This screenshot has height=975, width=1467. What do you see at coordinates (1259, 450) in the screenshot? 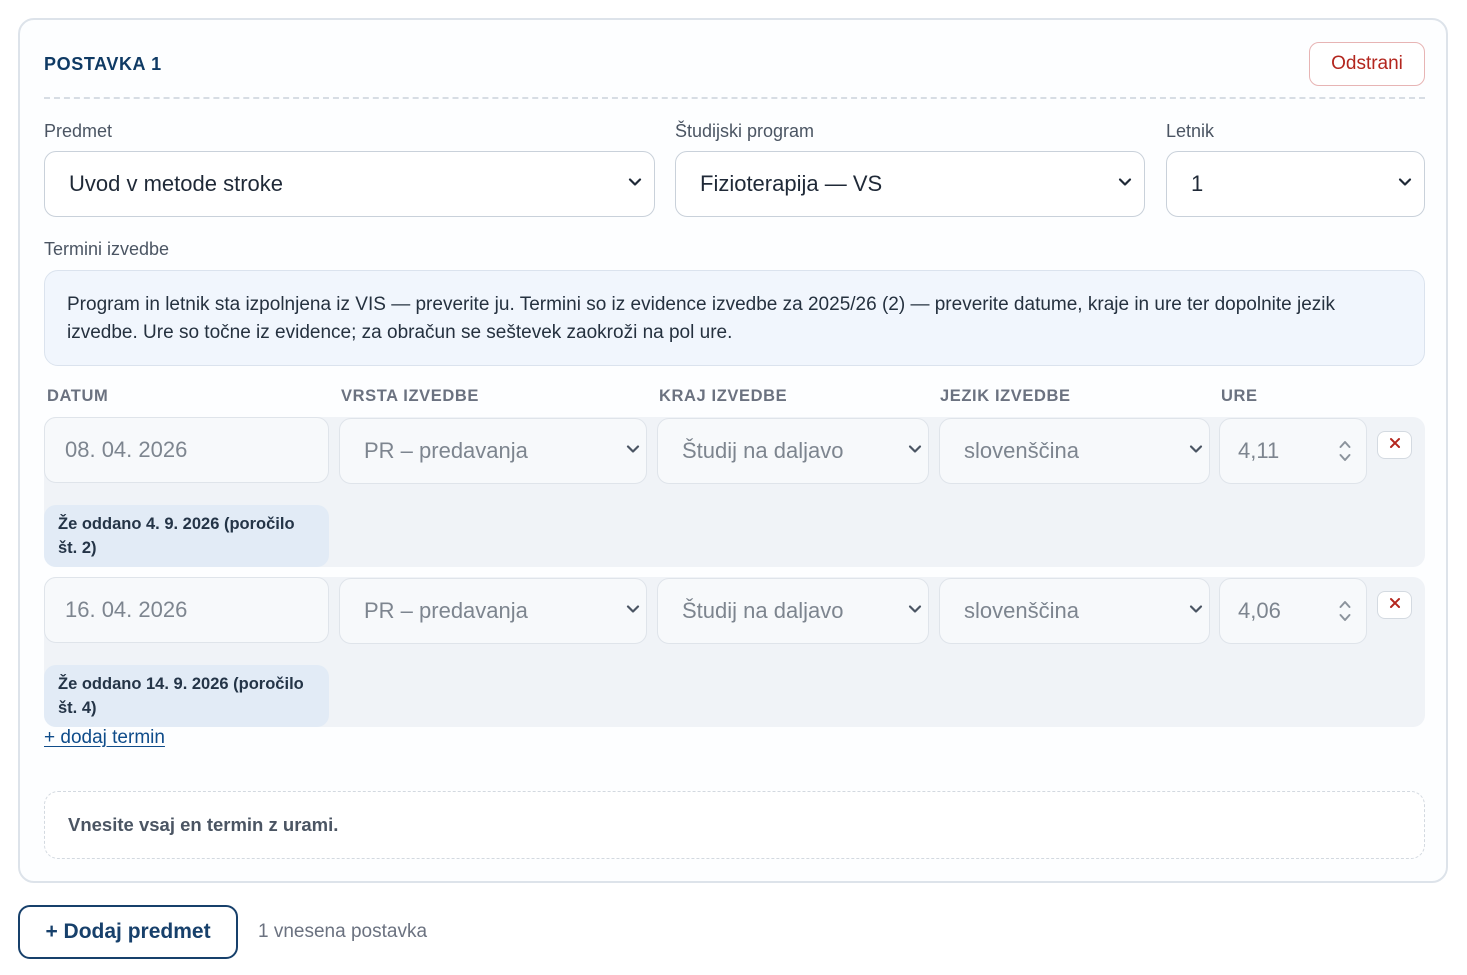
I see `hours-value: 4,11` at bounding box center [1259, 450].